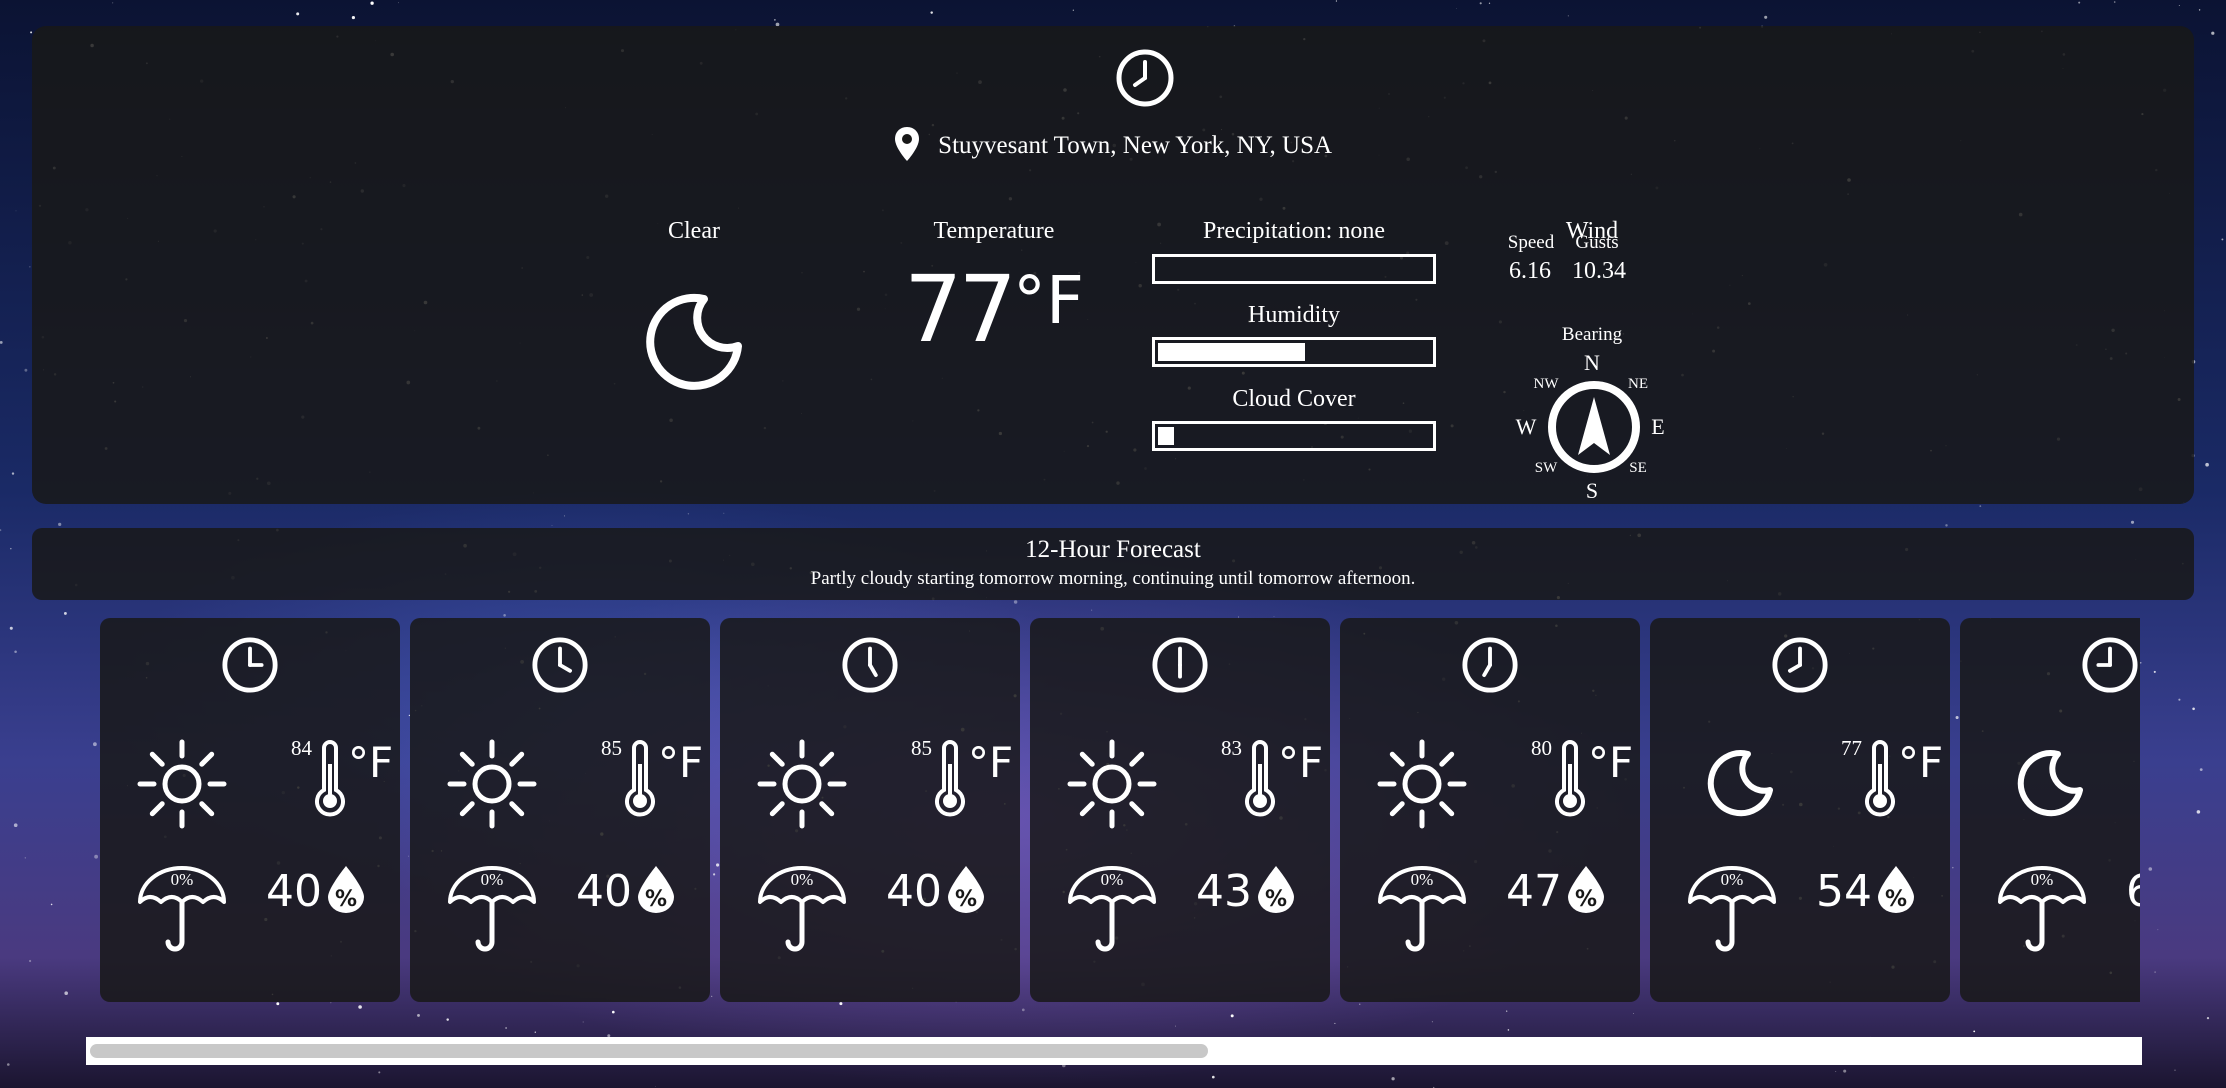 The width and height of the screenshot is (2226, 1088). Describe the element at coordinates (1592, 362) in the screenshot. I see `compass-n: N` at that location.